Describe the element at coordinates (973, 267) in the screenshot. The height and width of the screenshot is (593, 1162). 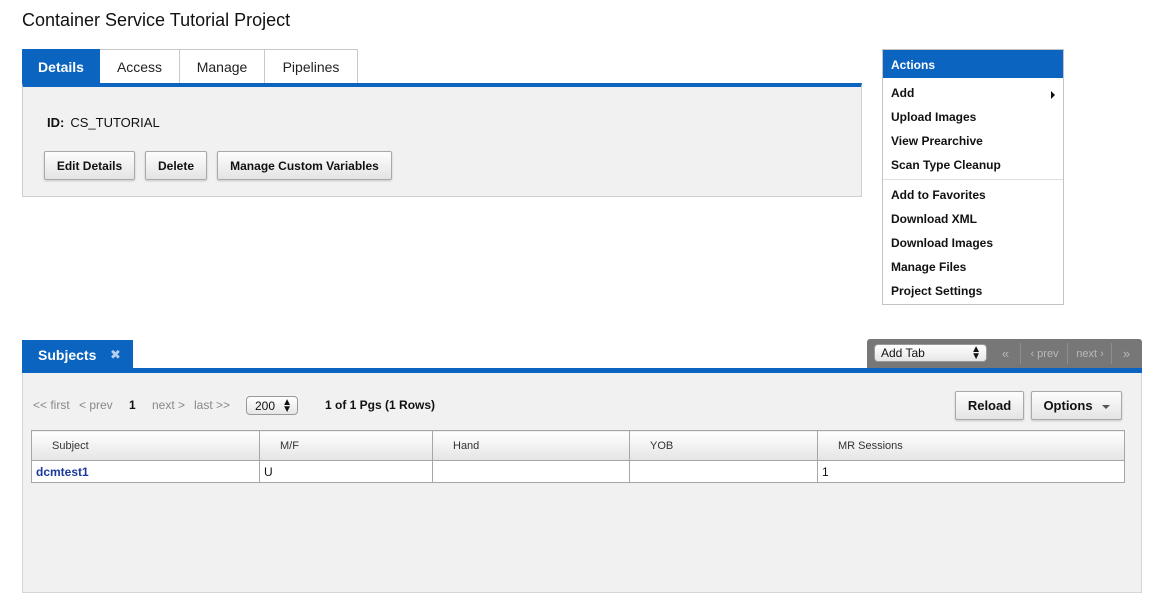
I see `action-manage-files: Manage Files` at that location.